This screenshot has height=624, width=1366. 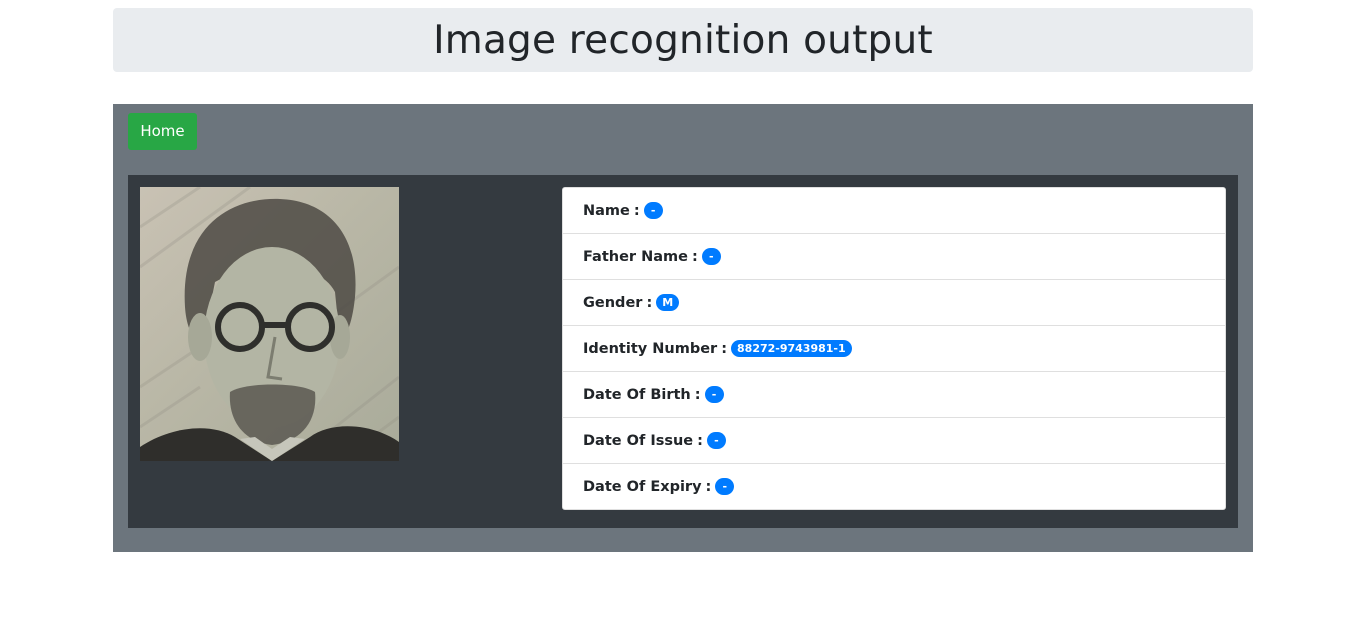 I want to click on detail-value-badge: 88272-9743981-1, so click(x=791, y=348).